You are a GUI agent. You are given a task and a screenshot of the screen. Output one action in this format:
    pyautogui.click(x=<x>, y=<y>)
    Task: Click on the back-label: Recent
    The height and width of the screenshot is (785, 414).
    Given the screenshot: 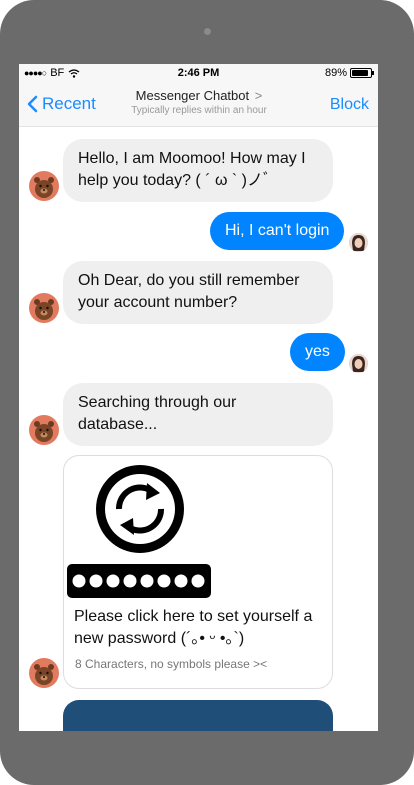 What is the action you would take?
    pyautogui.click(x=69, y=103)
    